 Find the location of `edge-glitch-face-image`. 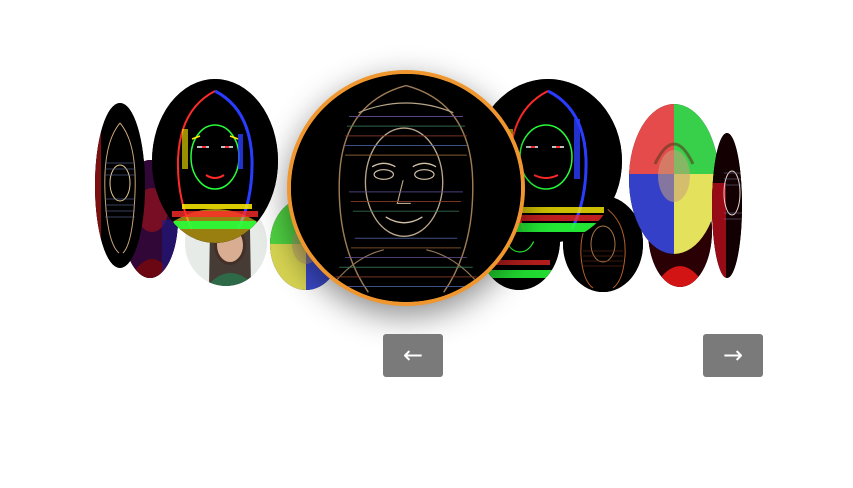

edge-glitch-face-image is located at coordinates (406, 188).